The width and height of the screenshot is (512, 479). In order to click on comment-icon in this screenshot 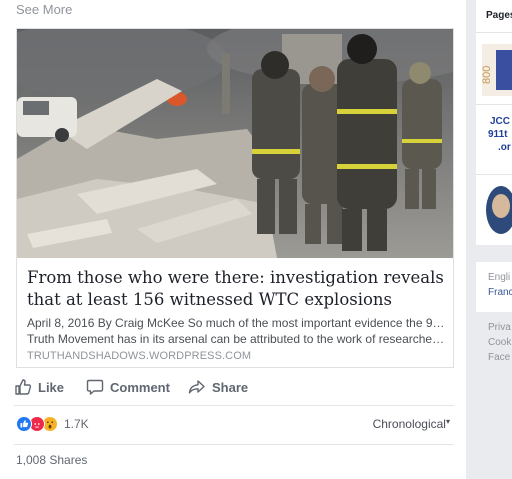, I will do `click(95, 387)`.